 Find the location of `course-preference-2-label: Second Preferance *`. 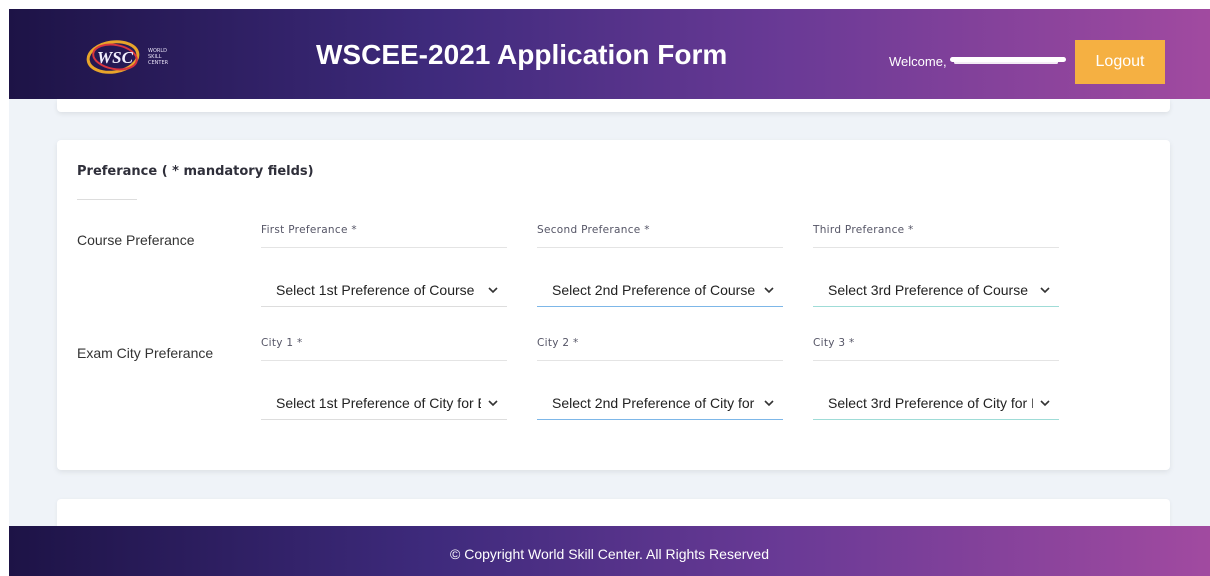

course-preference-2-label: Second Preferance * is located at coordinates (660, 236).